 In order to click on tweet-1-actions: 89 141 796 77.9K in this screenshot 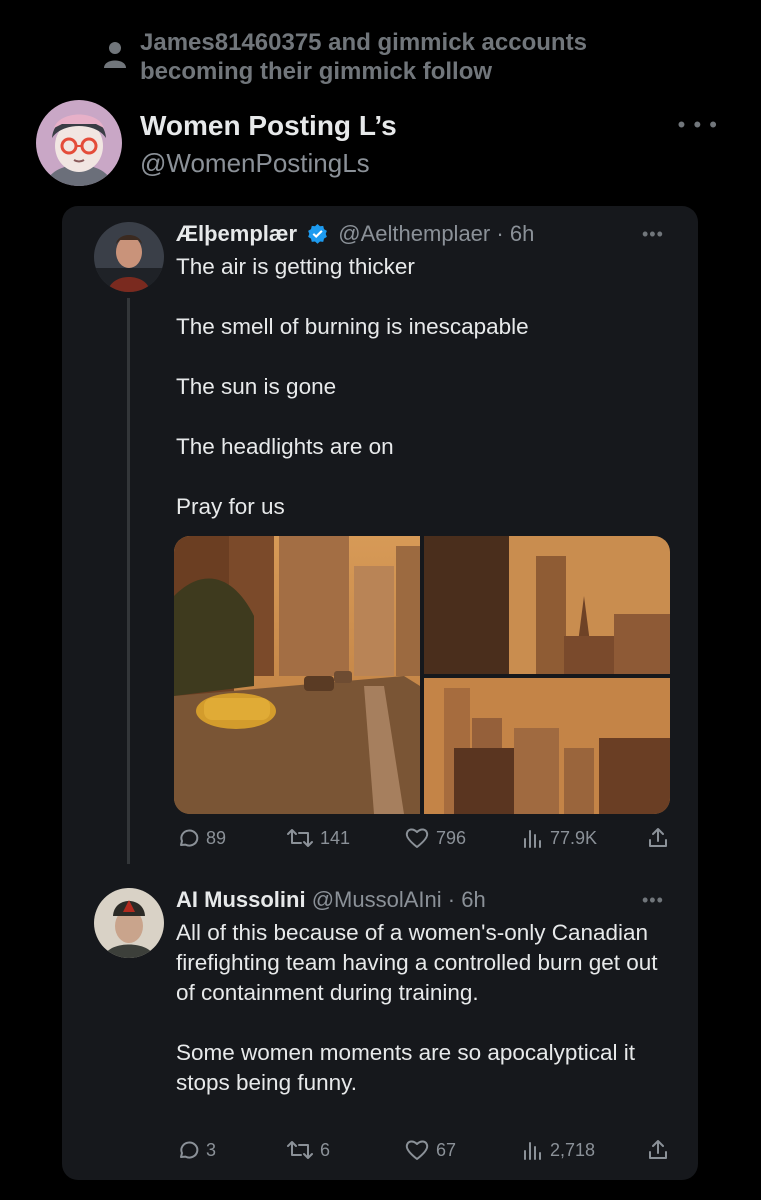, I will do `click(426, 843)`.